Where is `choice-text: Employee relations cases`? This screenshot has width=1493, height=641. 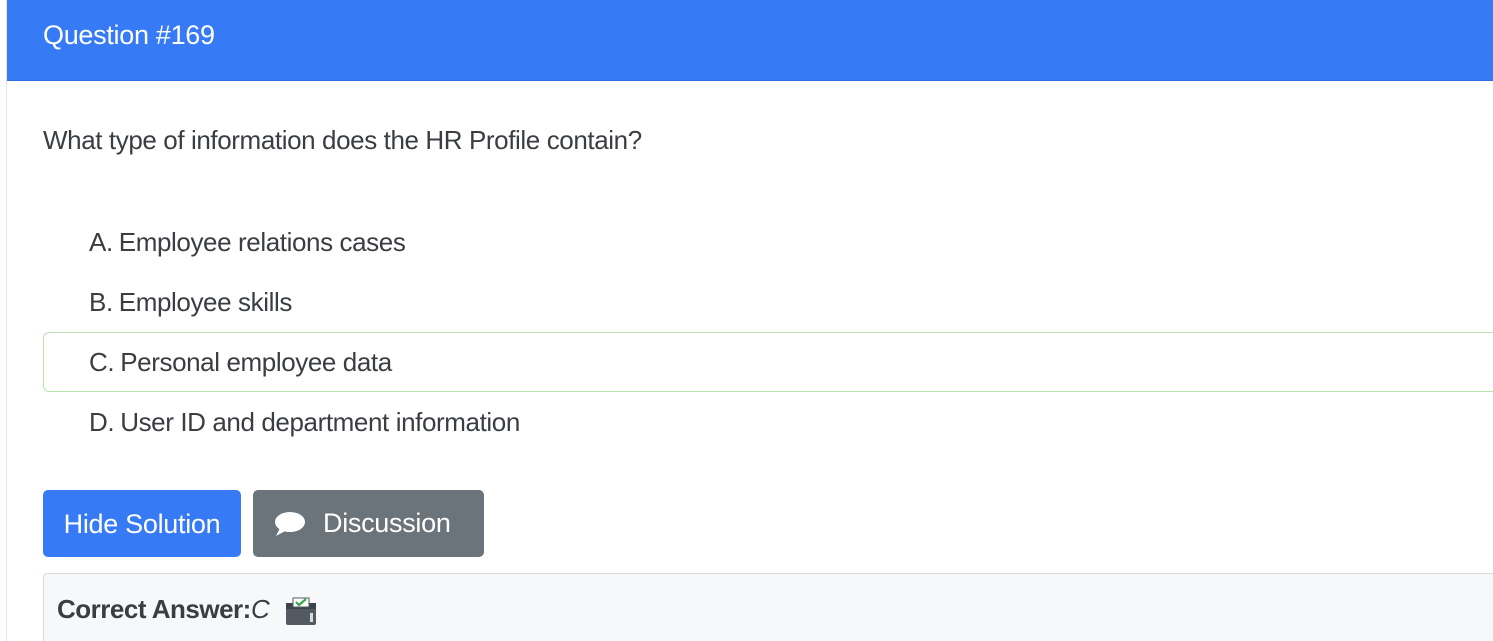
choice-text: Employee relations cases is located at coordinates (262, 242).